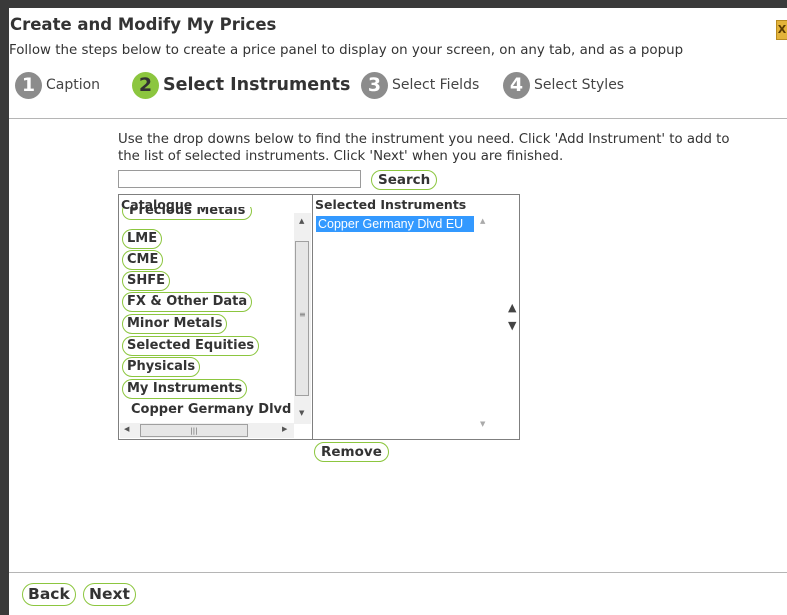 Image resolution: width=787 pixels, height=615 pixels. I want to click on grip-icon: ≡, so click(302, 314).